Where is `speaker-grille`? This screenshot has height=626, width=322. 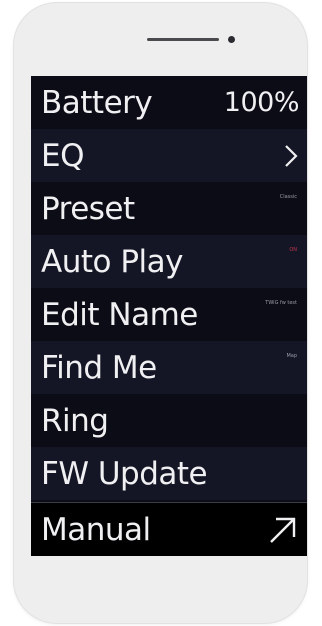 speaker-grille is located at coordinates (183, 39).